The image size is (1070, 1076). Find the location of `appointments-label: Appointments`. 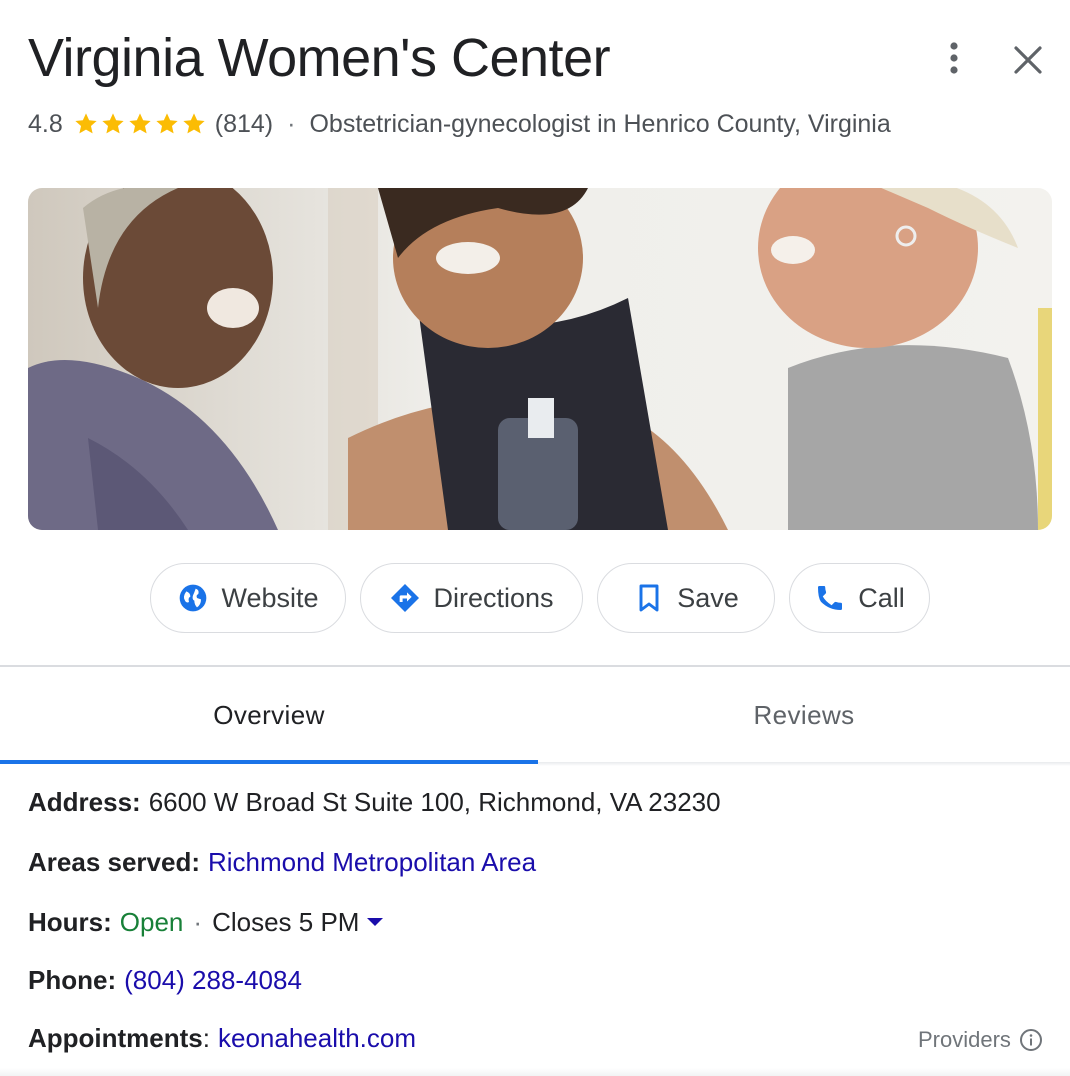

appointments-label: Appointments is located at coordinates (115, 1038).